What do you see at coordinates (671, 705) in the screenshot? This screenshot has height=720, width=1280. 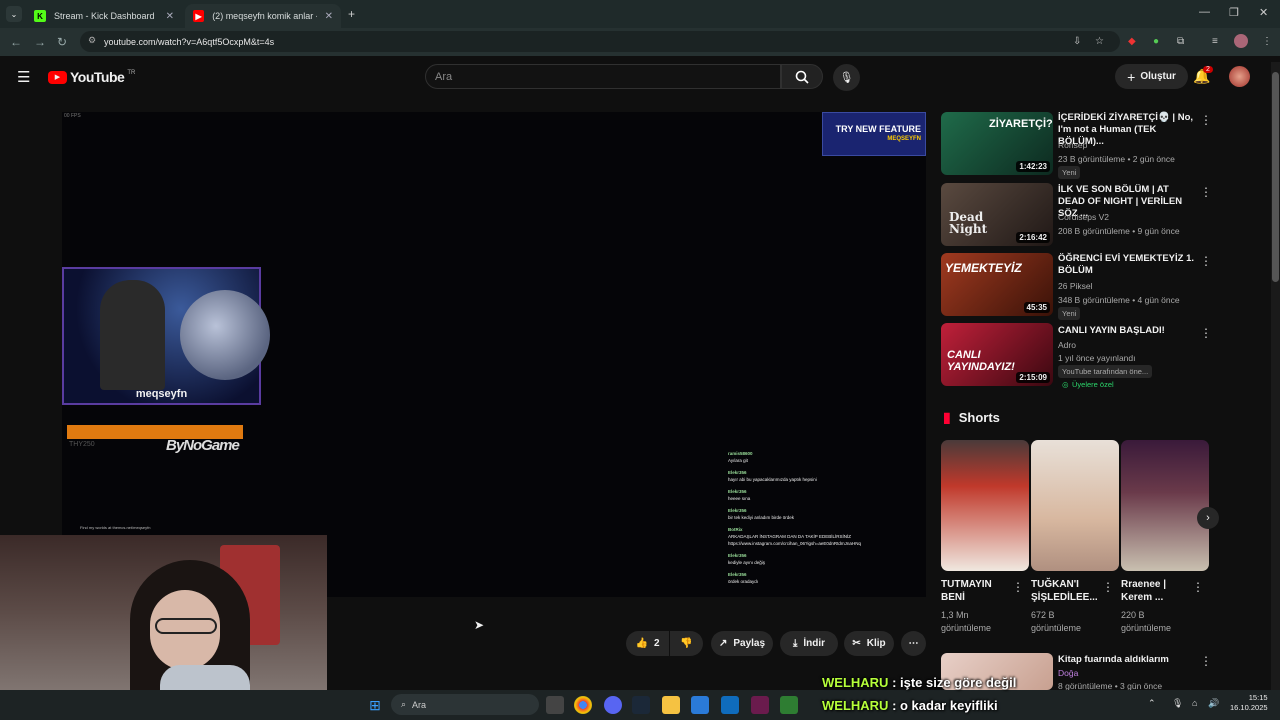 I see `file-explorer-icon` at bounding box center [671, 705].